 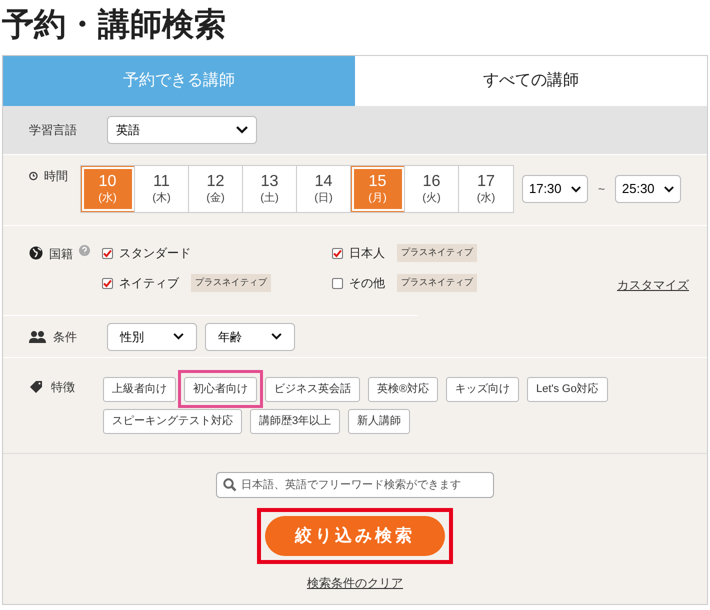 I want to click on feature-tag: 講師歴3年以上, so click(x=295, y=421).